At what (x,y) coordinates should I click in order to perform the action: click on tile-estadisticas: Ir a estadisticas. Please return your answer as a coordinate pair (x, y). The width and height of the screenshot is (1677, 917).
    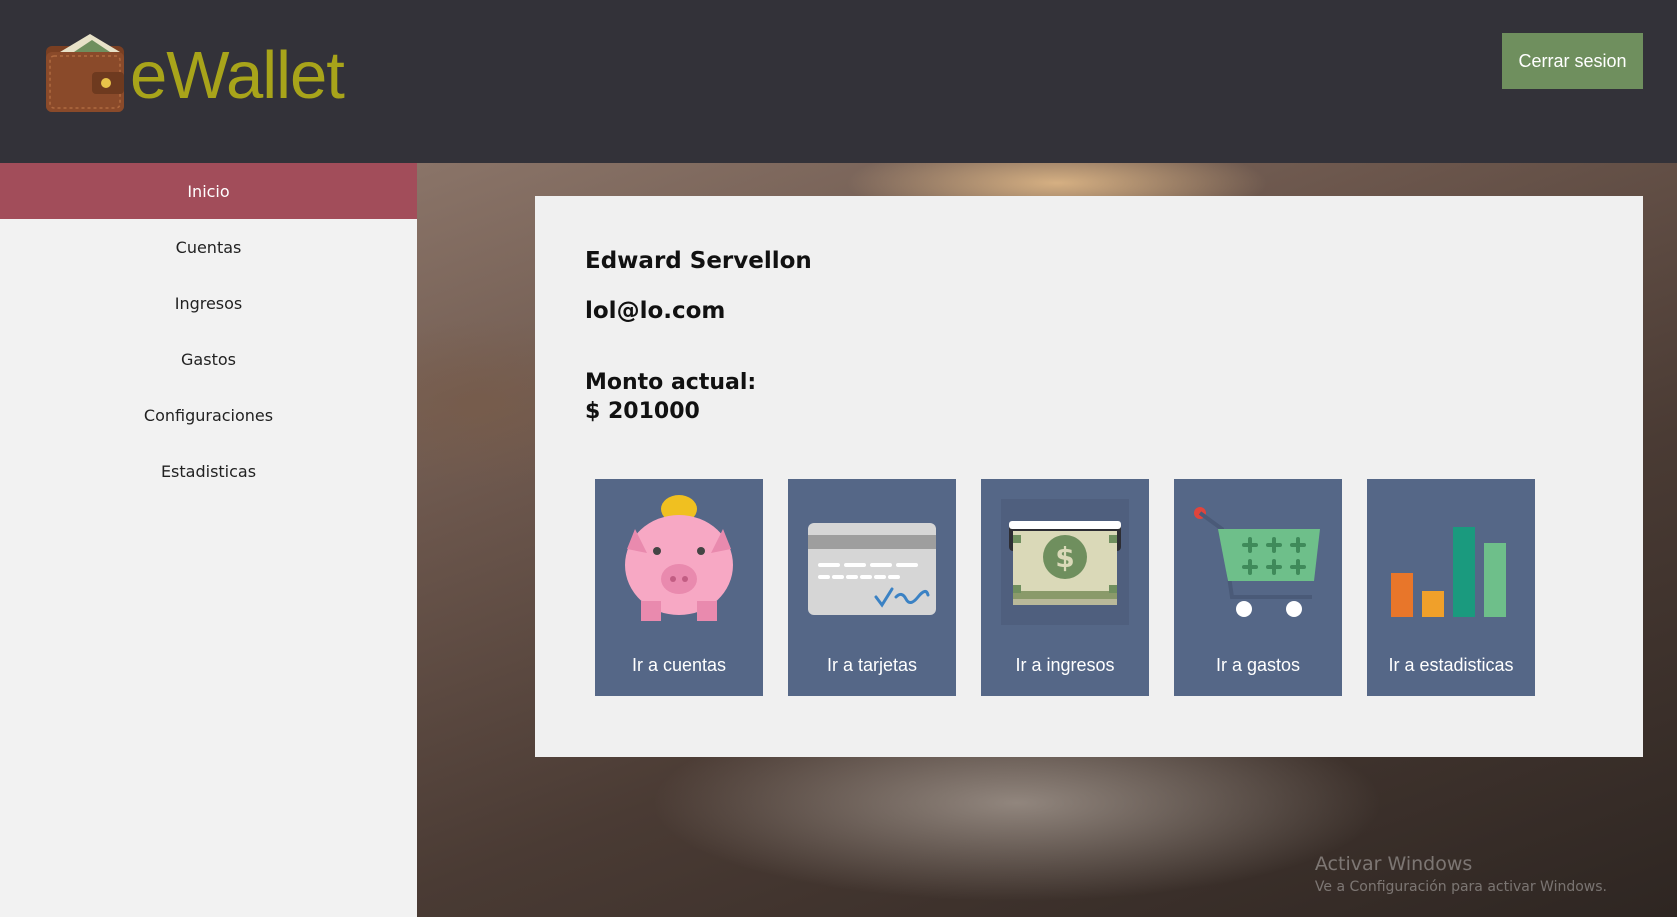
    Looking at the image, I should click on (1451, 587).